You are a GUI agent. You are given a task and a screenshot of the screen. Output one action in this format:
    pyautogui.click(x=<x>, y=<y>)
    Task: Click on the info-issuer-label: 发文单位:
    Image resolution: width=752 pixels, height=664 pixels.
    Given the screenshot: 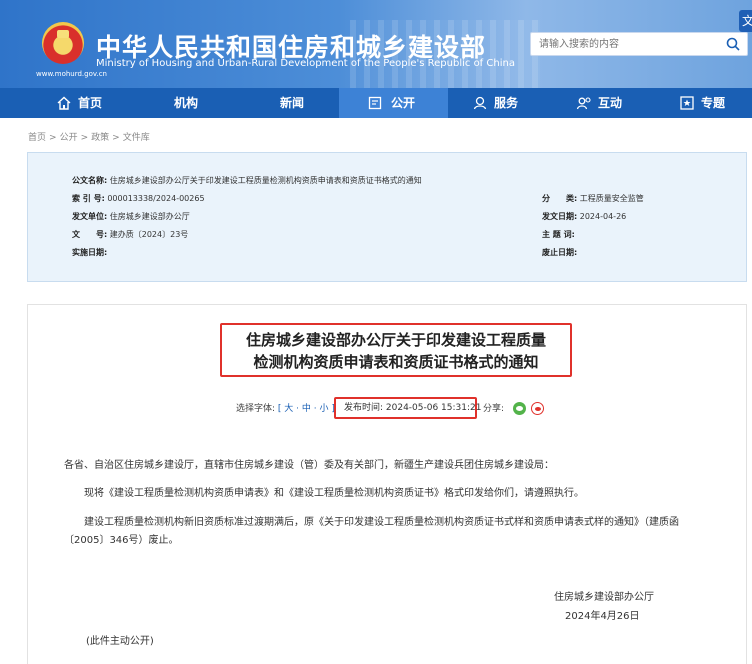 What is the action you would take?
    pyautogui.click(x=90, y=216)
    